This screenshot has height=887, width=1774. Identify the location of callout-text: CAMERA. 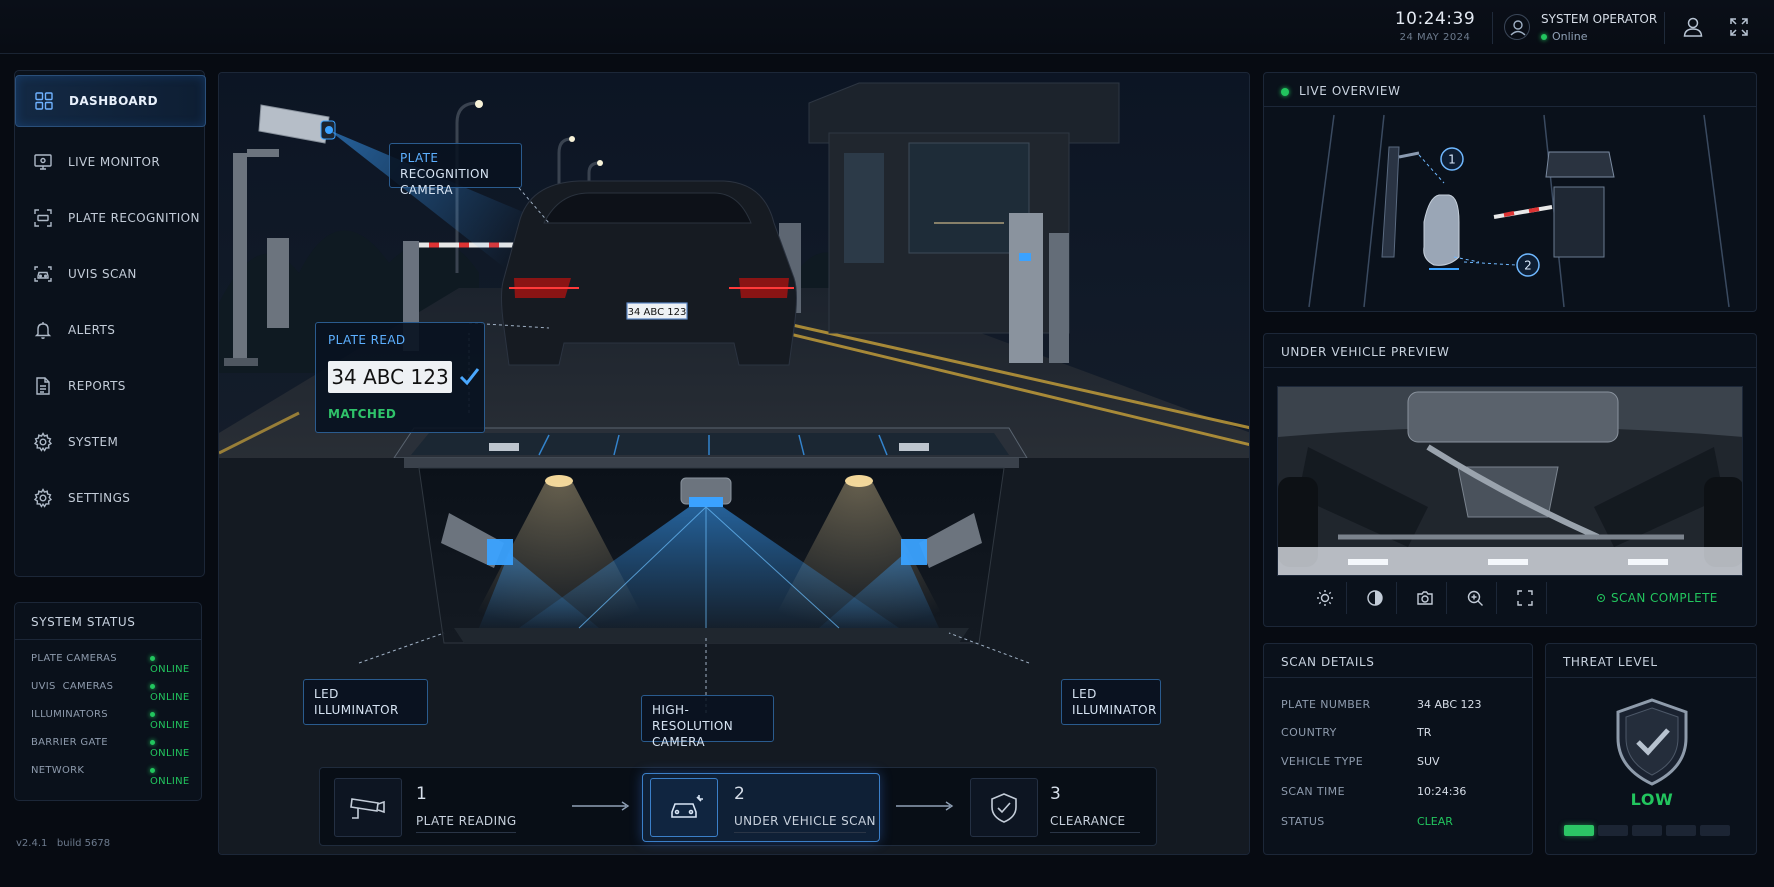
(678, 742).